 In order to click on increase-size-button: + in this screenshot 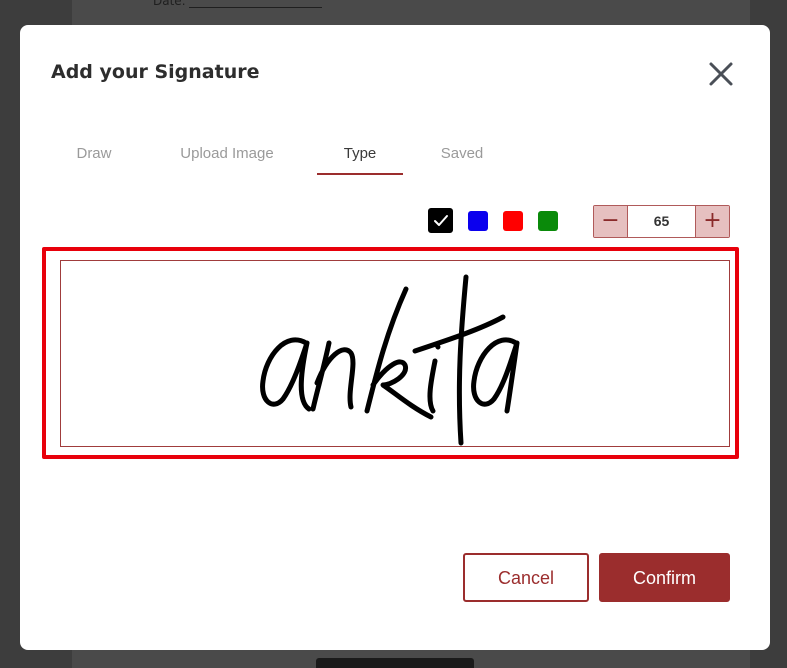, I will do `click(712, 221)`.